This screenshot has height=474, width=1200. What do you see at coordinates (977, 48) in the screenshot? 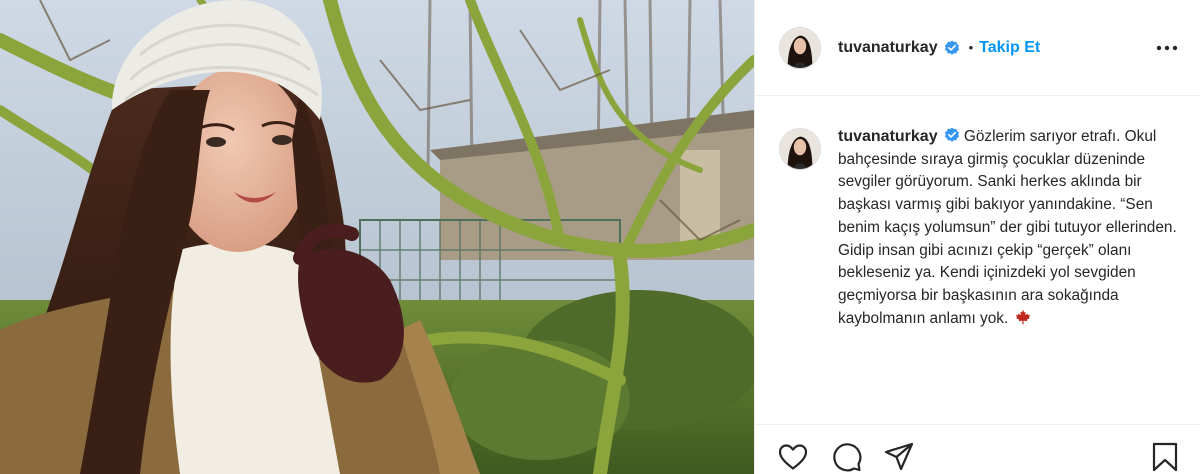
I see `post-header: tuvanaturkay • Takip Et` at bounding box center [977, 48].